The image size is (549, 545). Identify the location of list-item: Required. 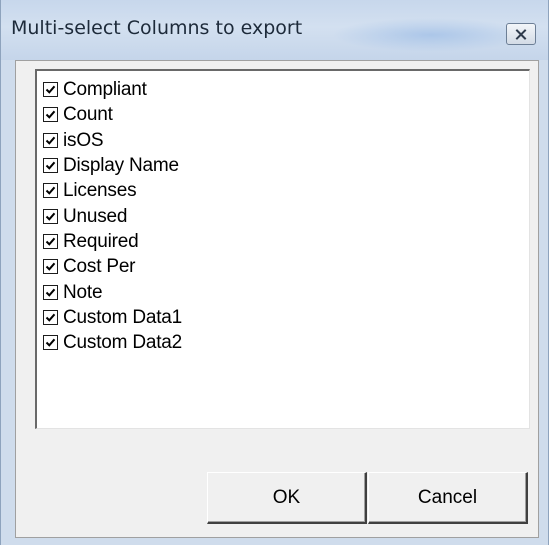
(286, 241).